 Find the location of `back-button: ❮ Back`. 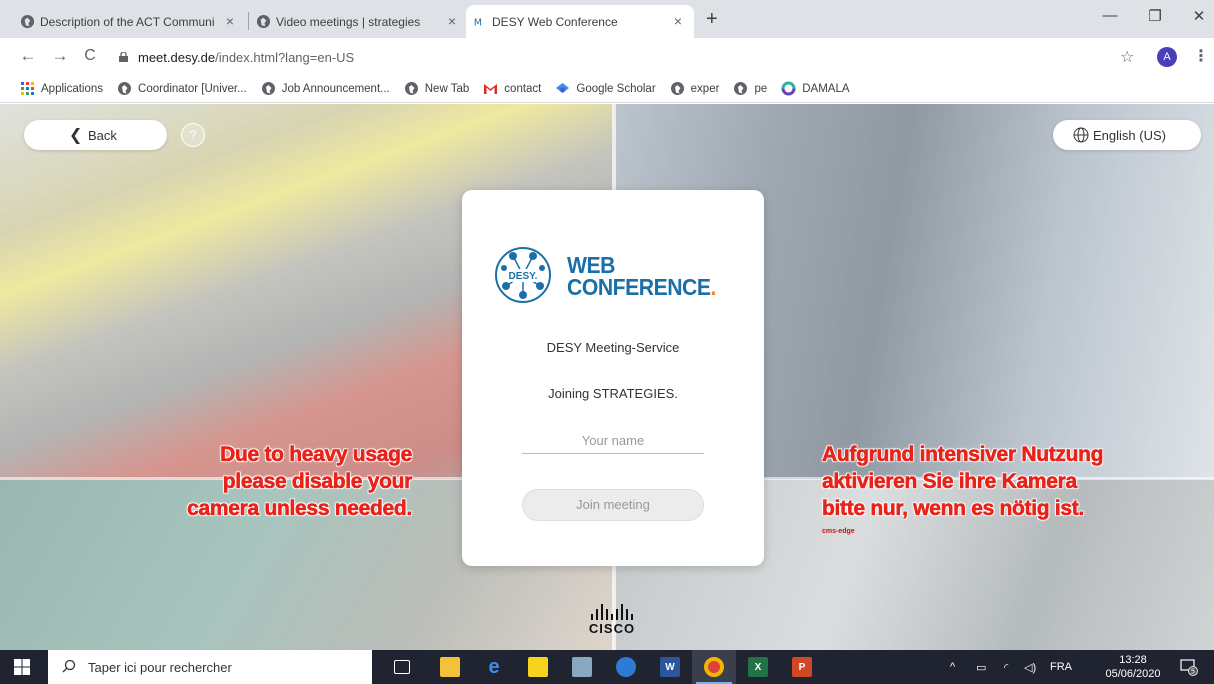

back-button: ❮ Back is located at coordinates (95, 135).